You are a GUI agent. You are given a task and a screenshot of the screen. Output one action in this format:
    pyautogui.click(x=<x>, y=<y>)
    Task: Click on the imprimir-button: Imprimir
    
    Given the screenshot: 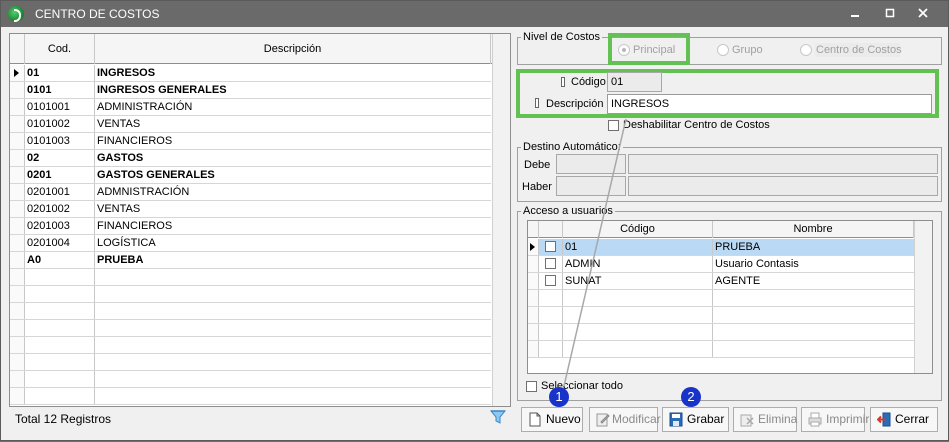 What is the action you would take?
    pyautogui.click(x=835, y=419)
    